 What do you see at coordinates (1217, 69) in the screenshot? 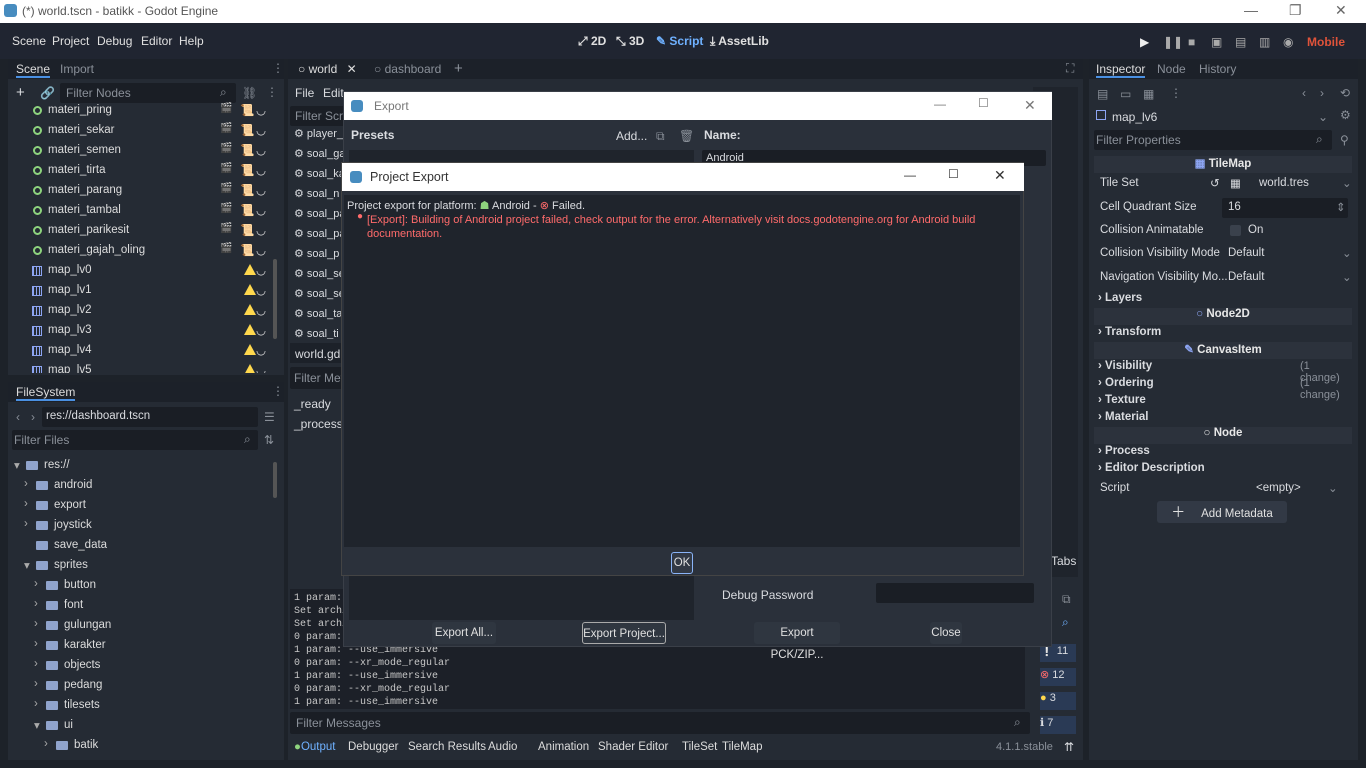
I see `tab-history: History` at bounding box center [1217, 69].